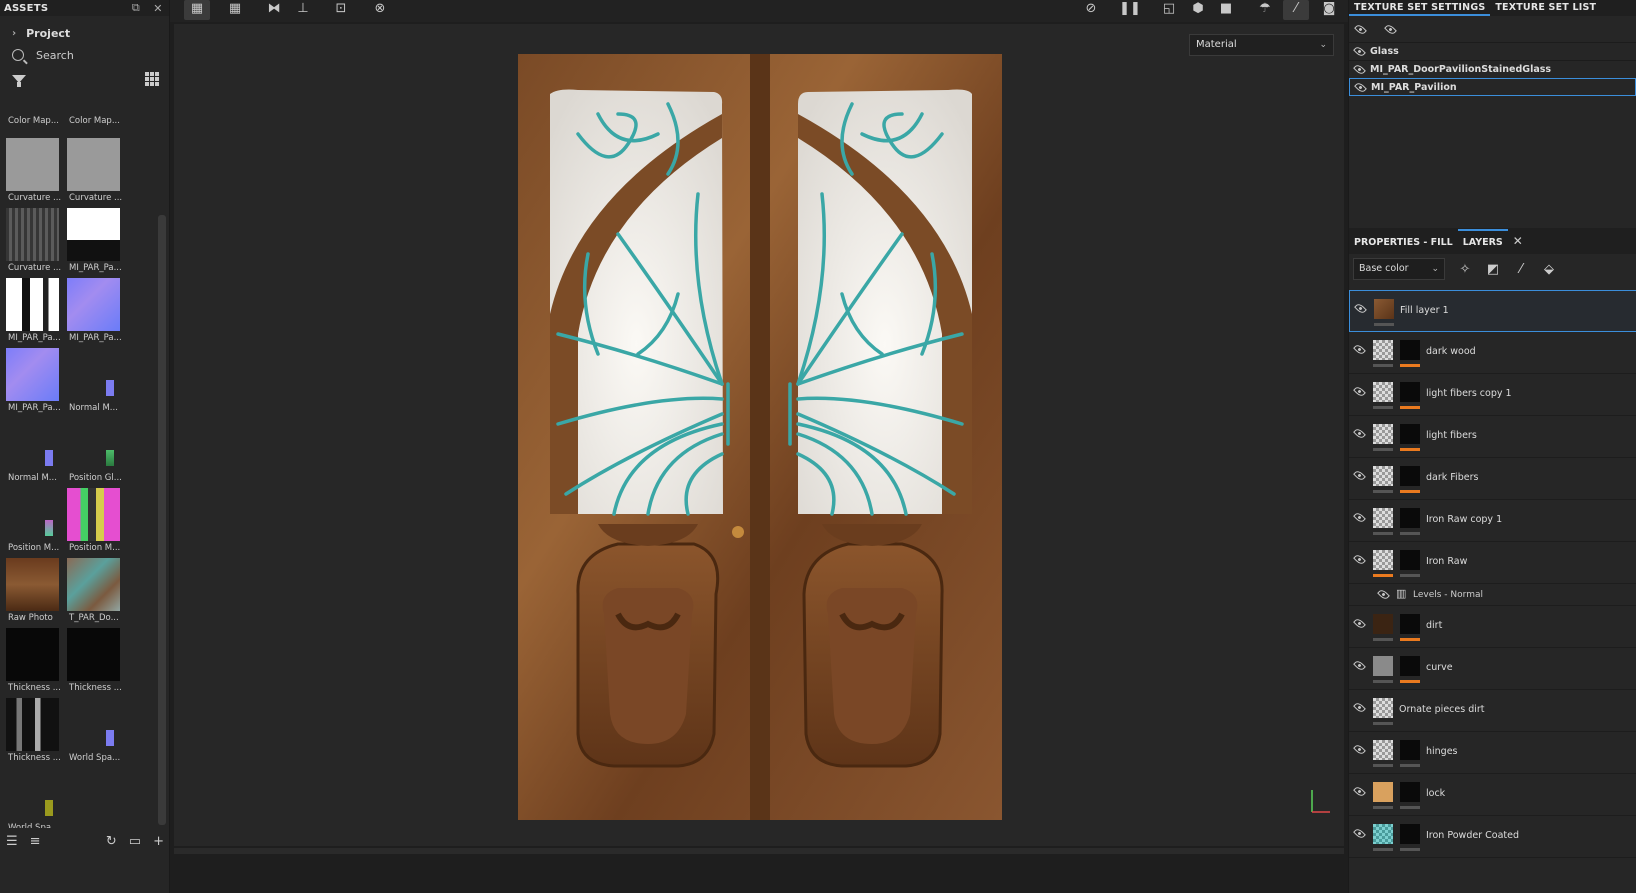 The width and height of the screenshot is (1636, 893). I want to click on pause-icon: ❚❚, so click(1130, 10).